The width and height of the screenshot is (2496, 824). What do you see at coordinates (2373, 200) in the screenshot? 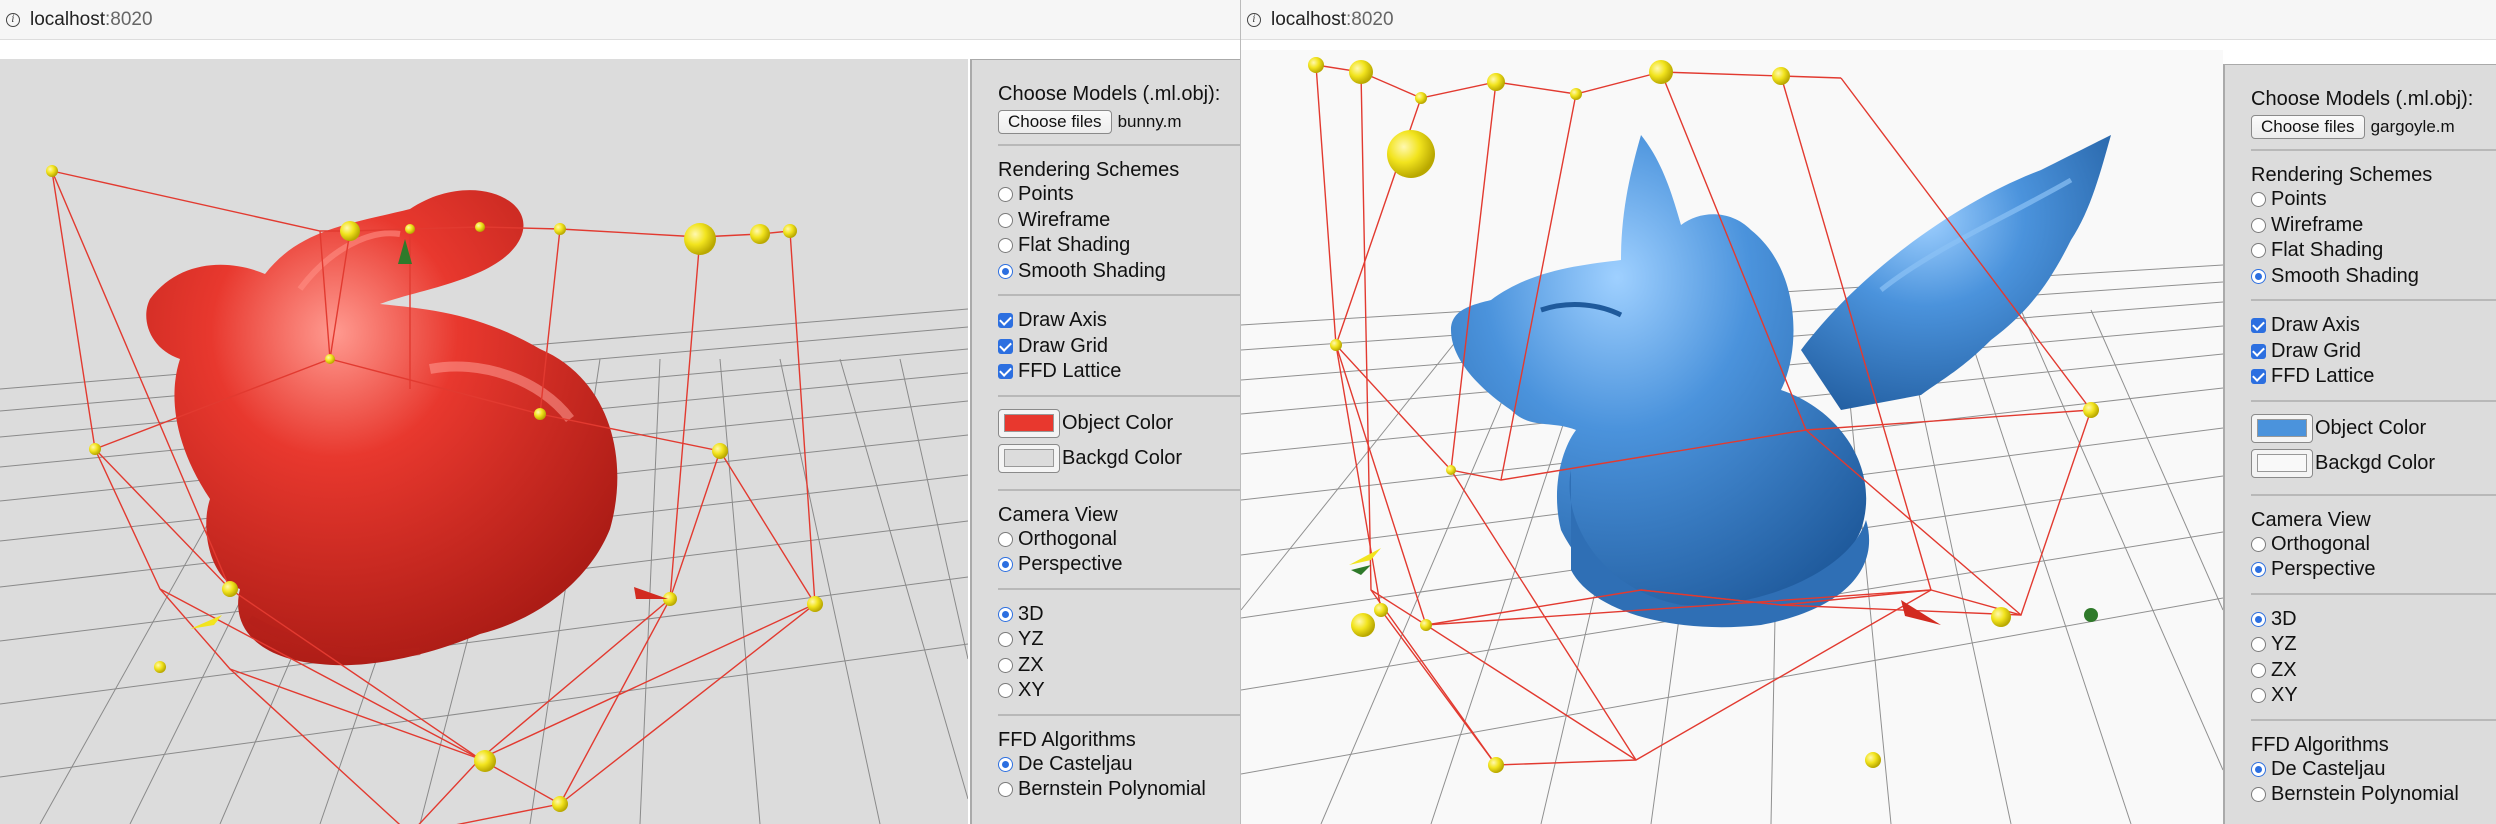
I see `radio-points: Points` at bounding box center [2373, 200].